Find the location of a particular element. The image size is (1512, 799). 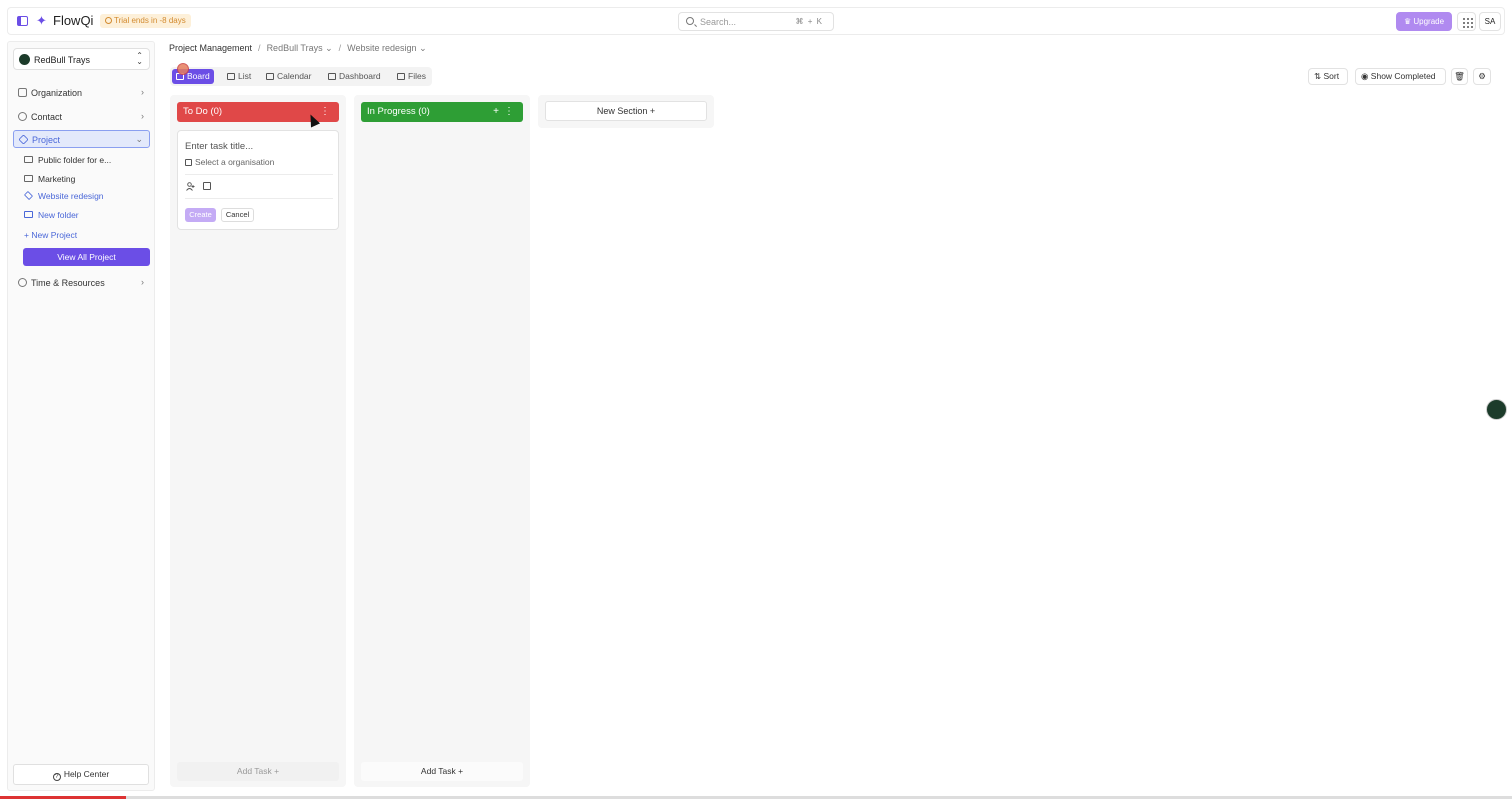

trial-badge: Trial ends in -8 days is located at coordinates (145, 21).